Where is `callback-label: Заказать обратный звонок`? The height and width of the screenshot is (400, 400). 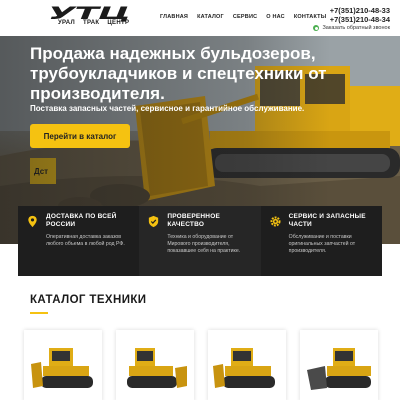 callback-label: Заказать обратный звонок is located at coordinates (356, 28).